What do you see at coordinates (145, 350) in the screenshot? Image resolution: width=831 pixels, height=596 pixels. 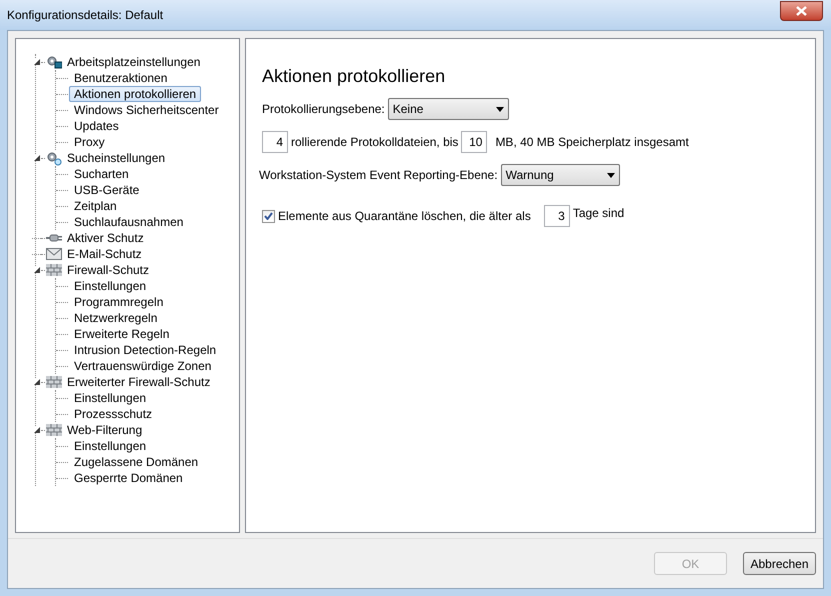 I see `tree-item: Intrusion Detection-Regeln` at bounding box center [145, 350].